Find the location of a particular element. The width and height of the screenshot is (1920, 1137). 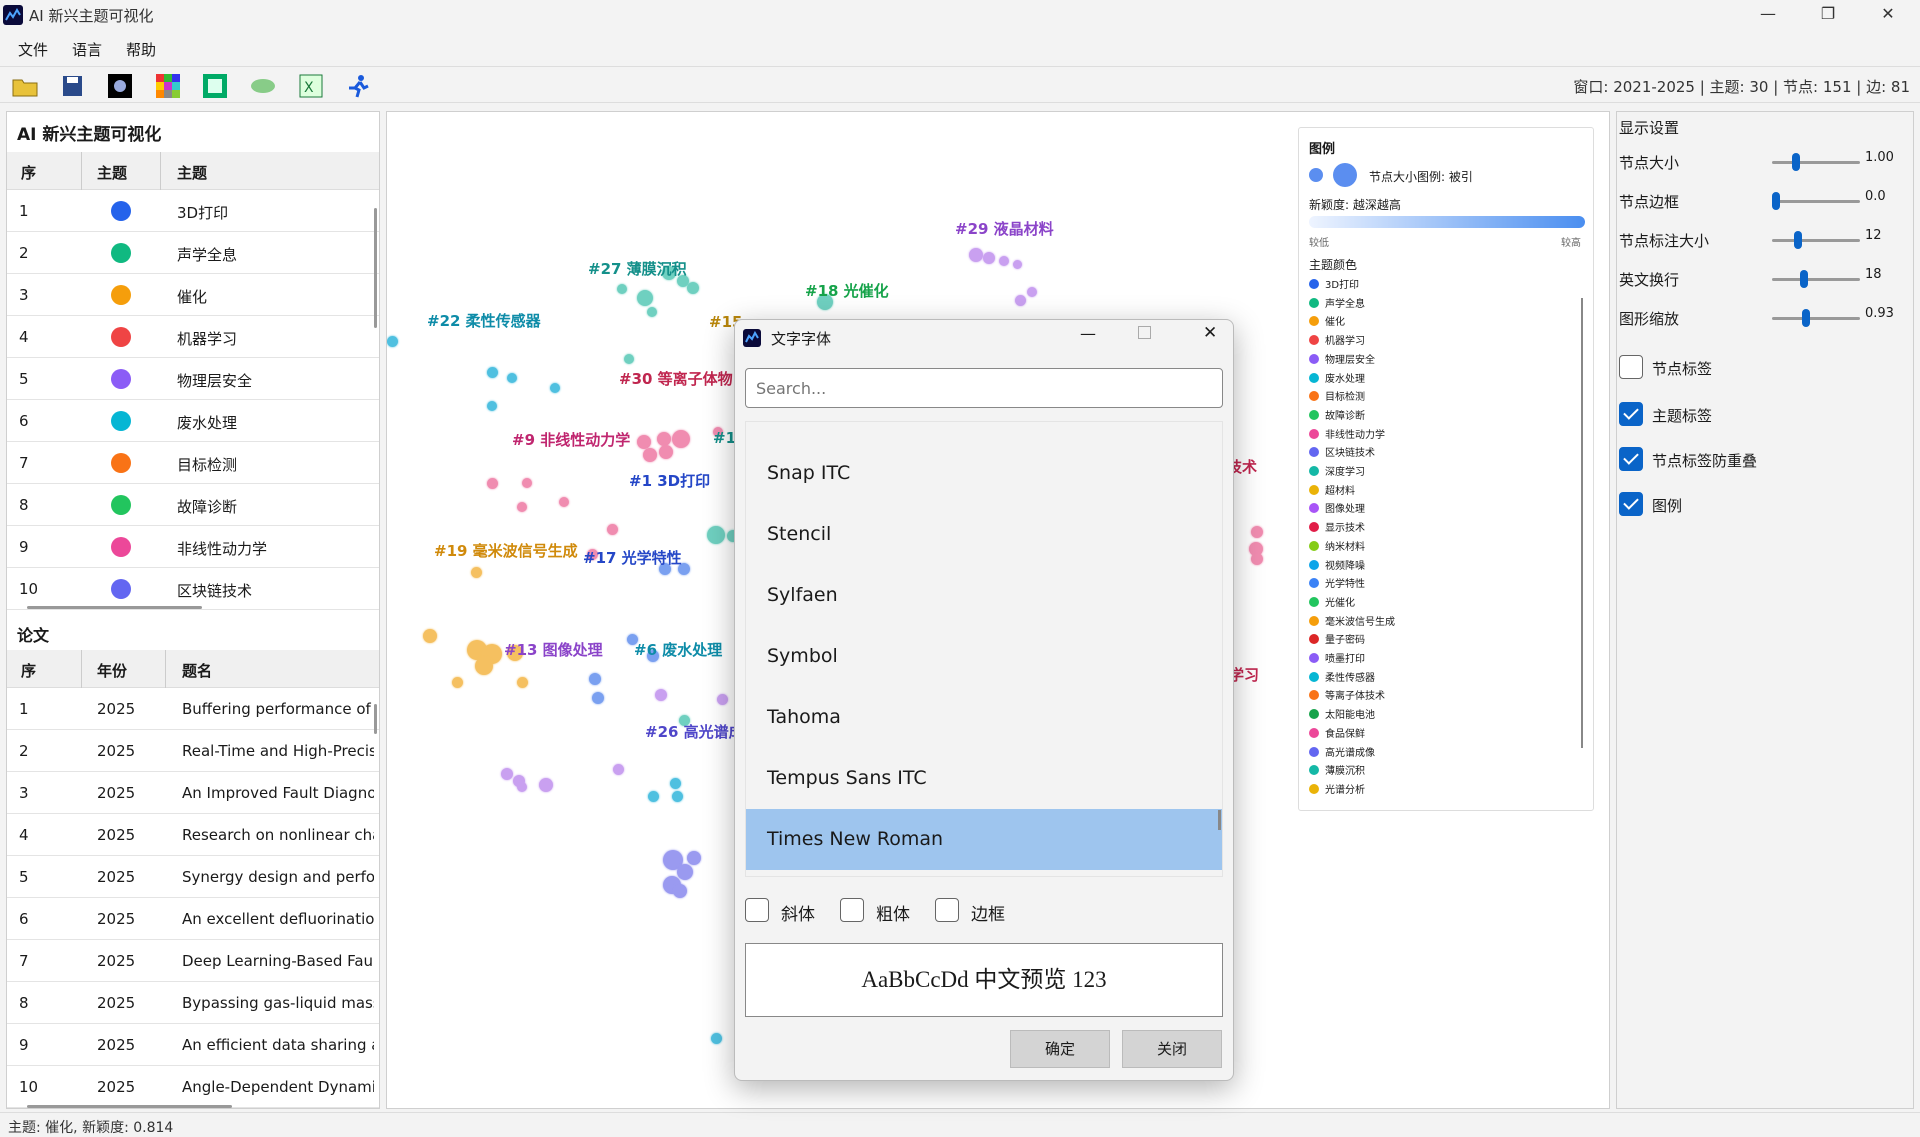

paper-hscrollbar is located at coordinates (129, 1106).